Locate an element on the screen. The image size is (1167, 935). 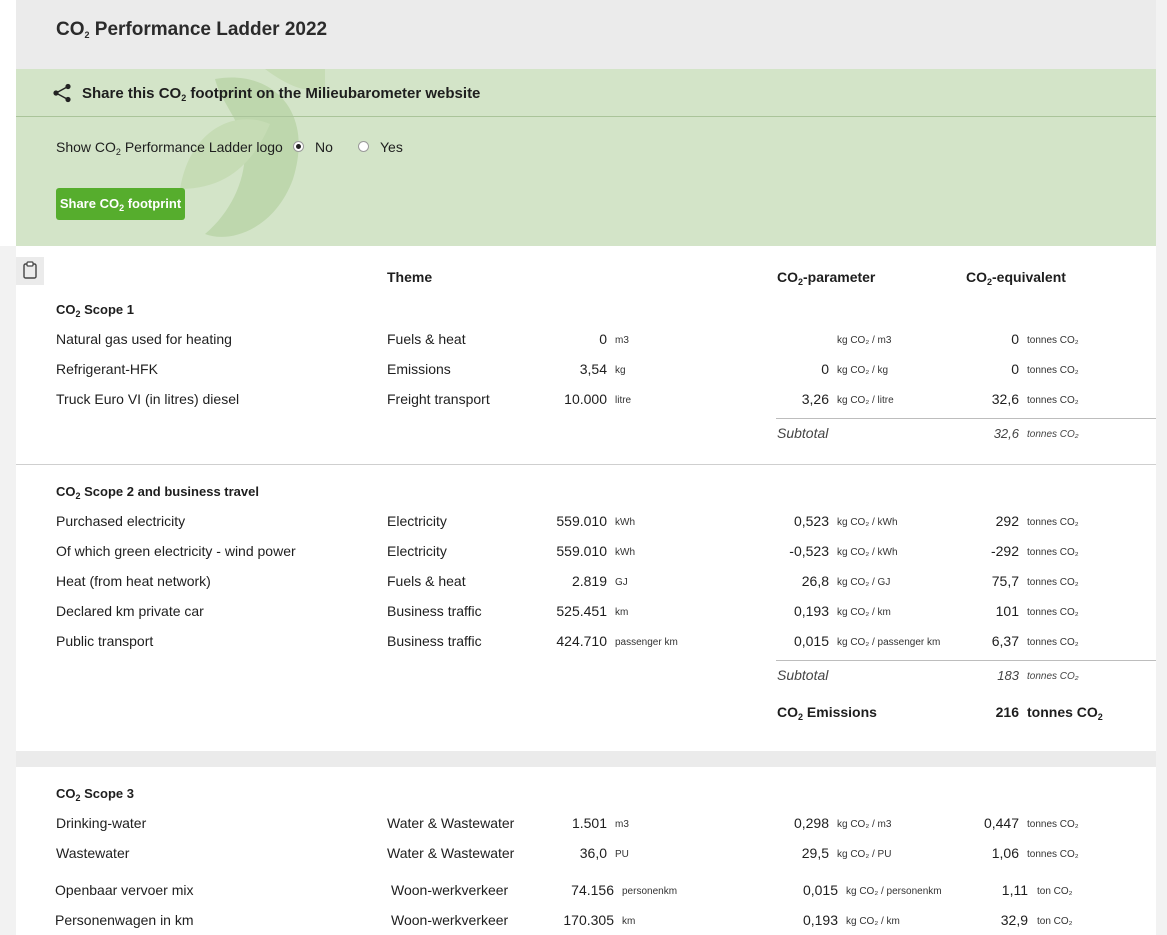
row-unit: PU is located at coordinates (622, 854).